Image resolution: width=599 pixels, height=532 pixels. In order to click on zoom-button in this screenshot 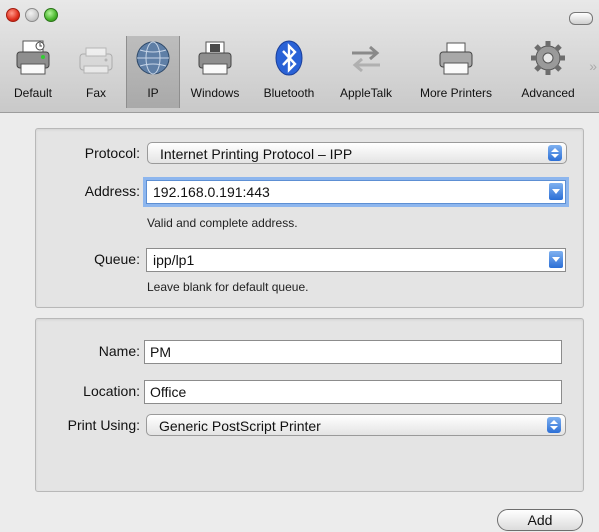, I will do `click(51, 15)`.